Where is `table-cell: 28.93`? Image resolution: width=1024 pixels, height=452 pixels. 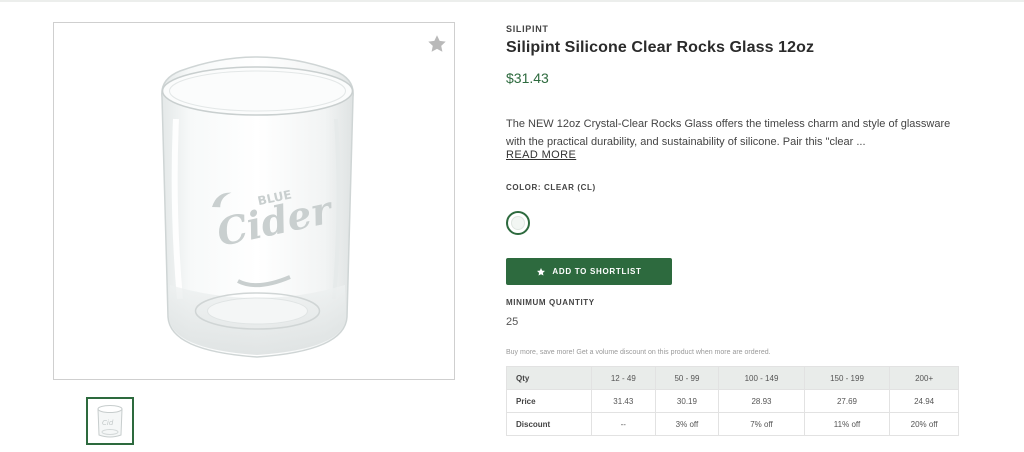 table-cell: 28.93 is located at coordinates (761, 401).